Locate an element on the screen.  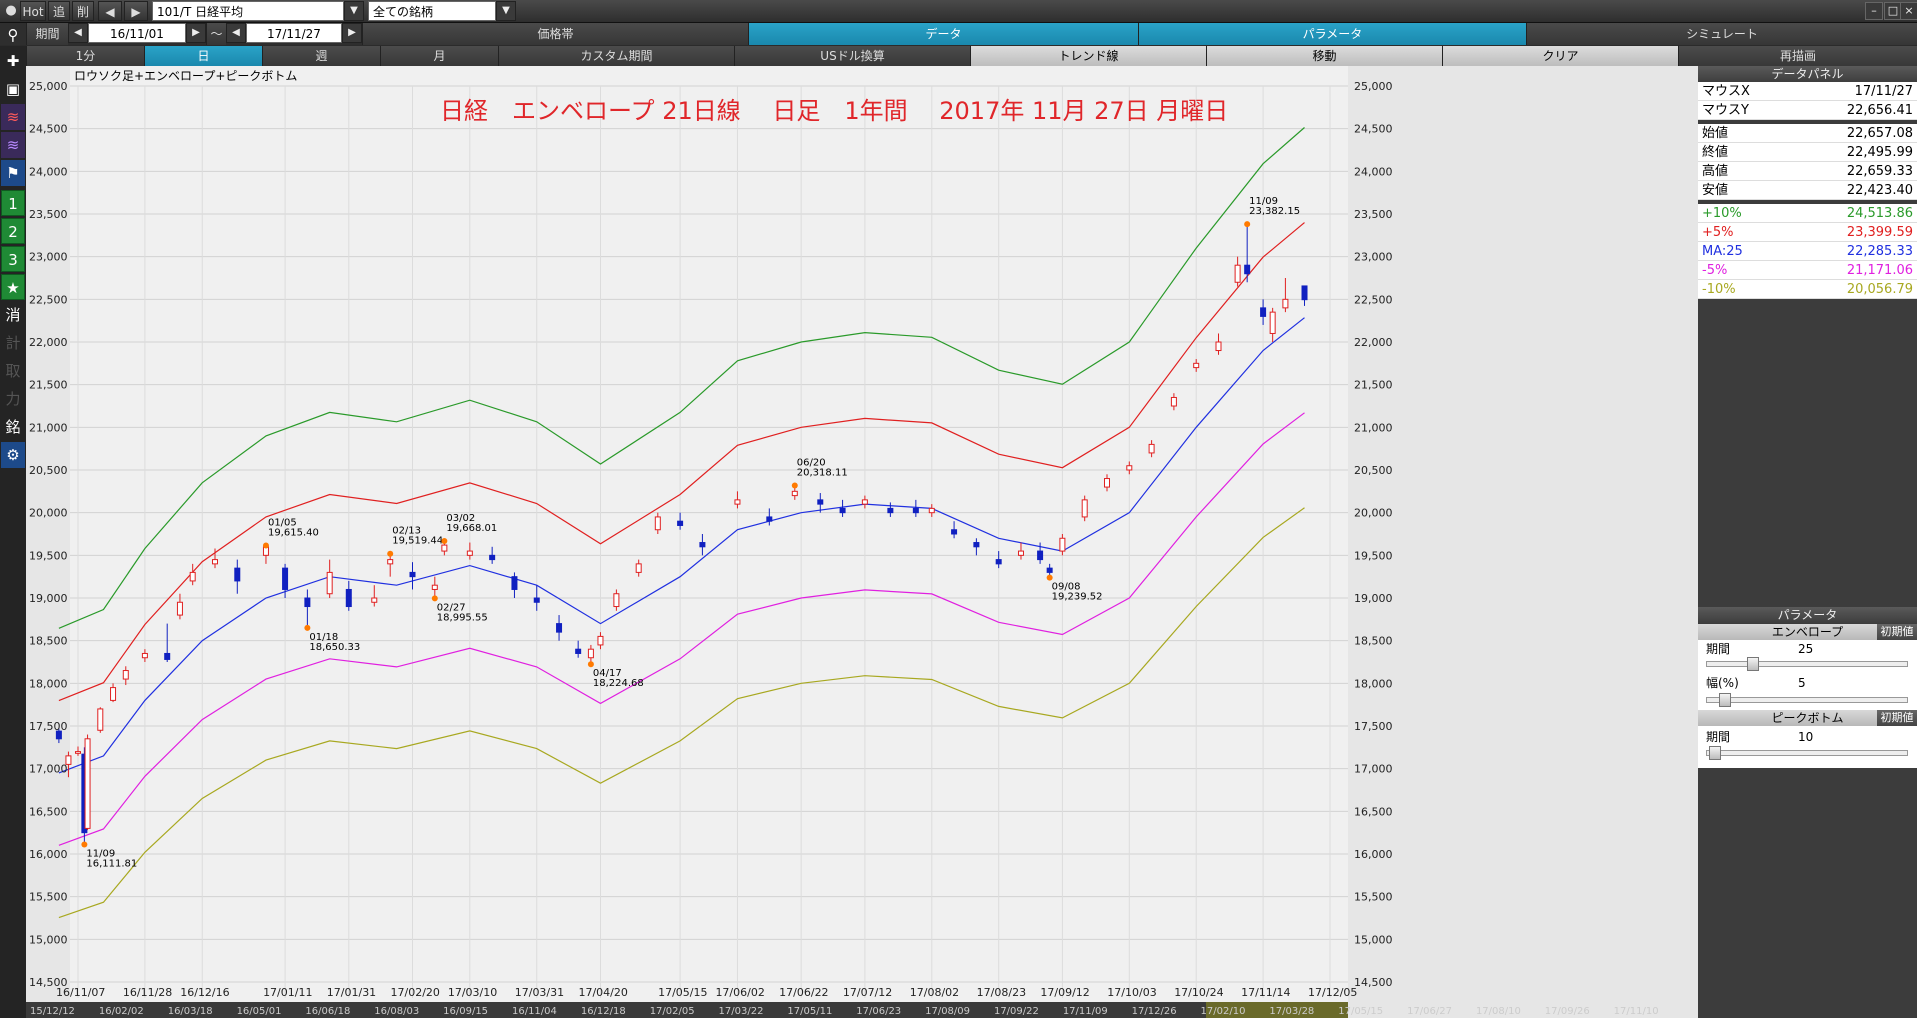
envelope-period-value: 25 is located at coordinates (1805, 649).